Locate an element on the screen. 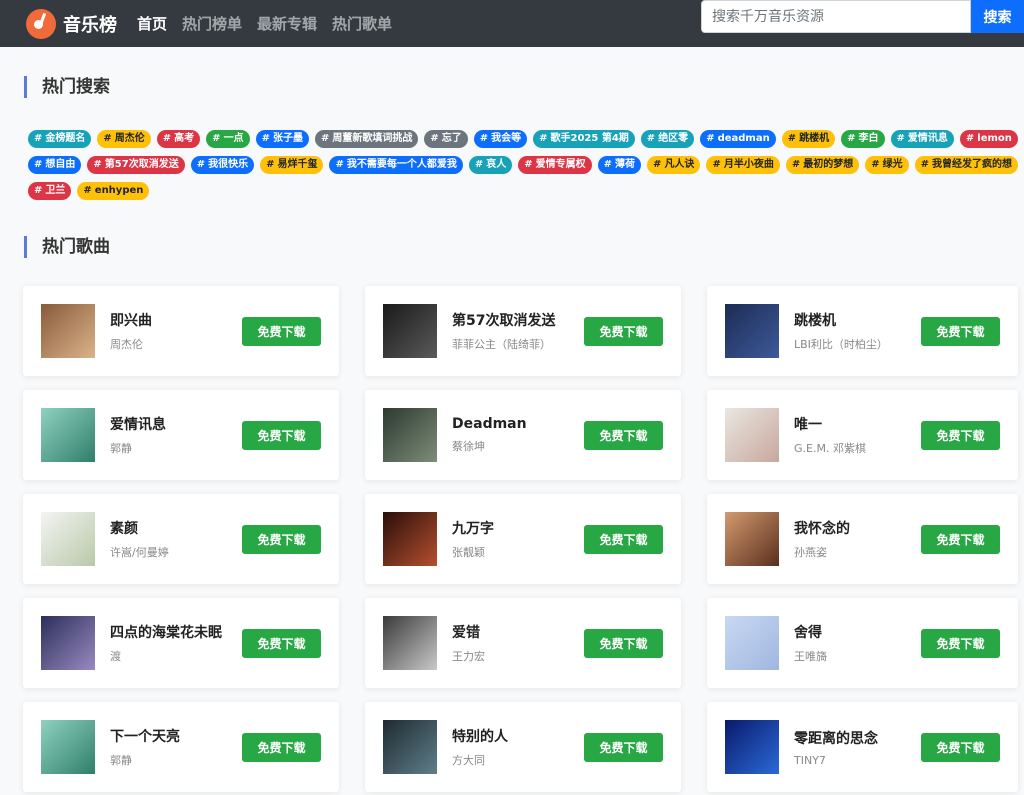 The height and width of the screenshot is (795, 1024). search-tag: 我很快乐 is located at coordinates (222, 165).